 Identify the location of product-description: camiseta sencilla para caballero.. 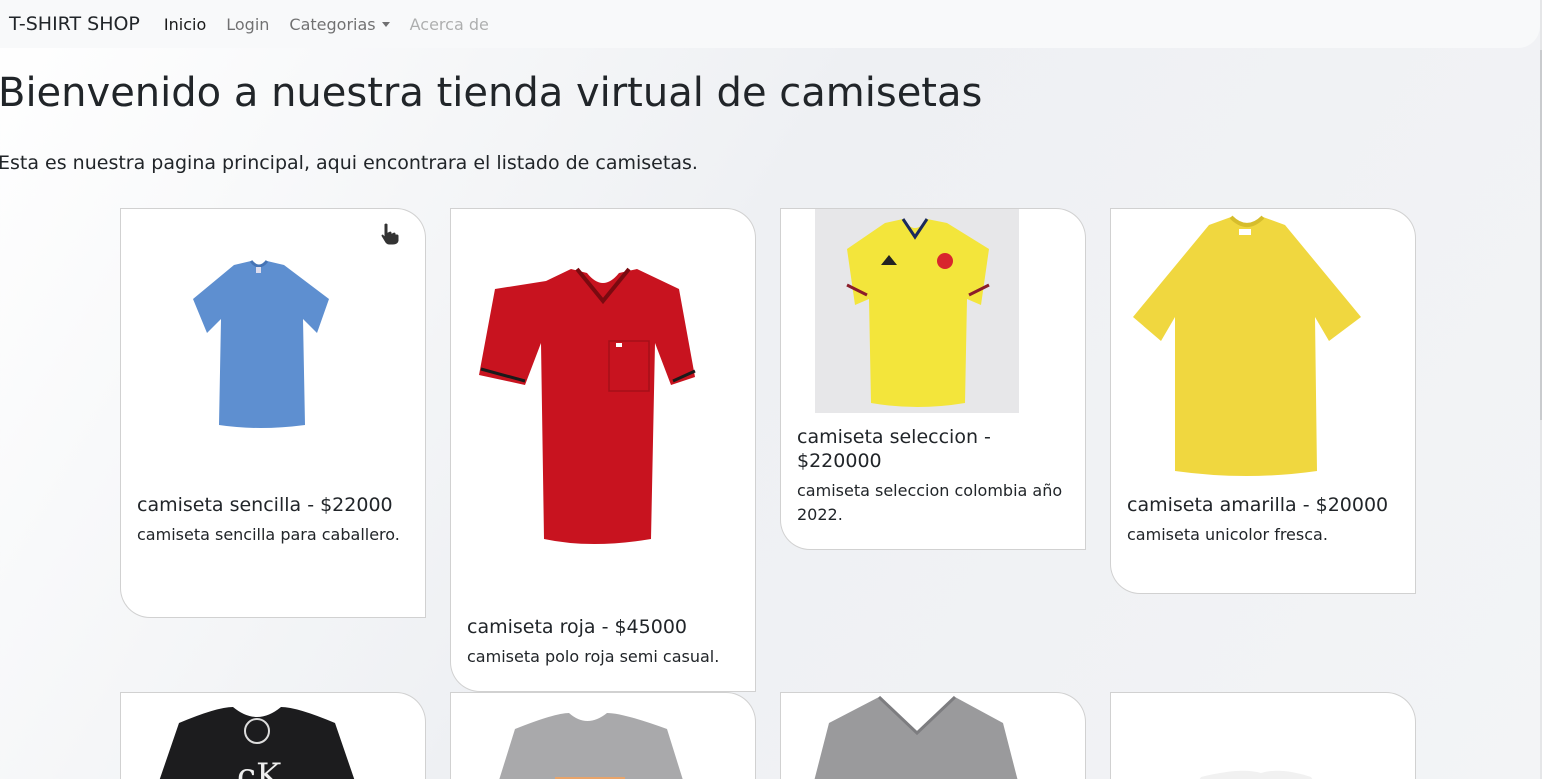
(268, 534).